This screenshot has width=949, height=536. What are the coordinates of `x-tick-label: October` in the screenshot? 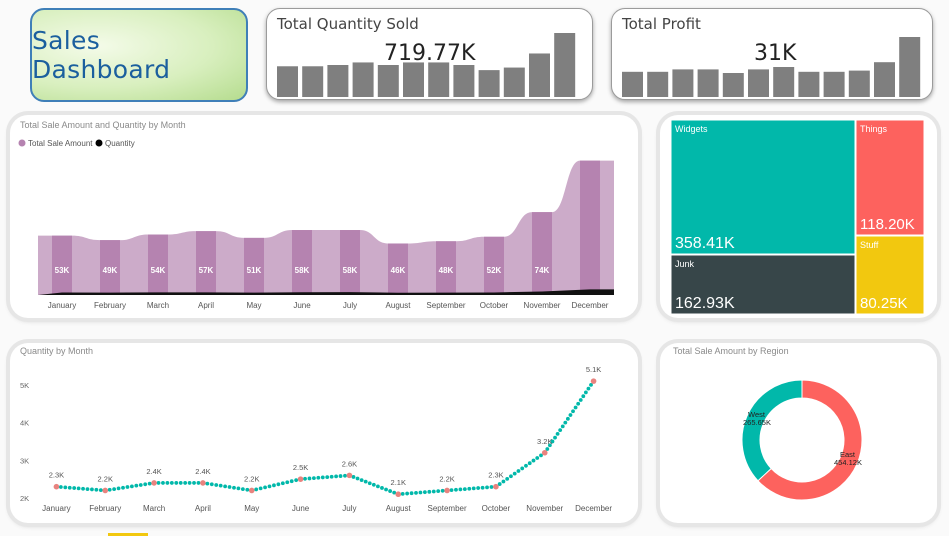 It's located at (494, 305).